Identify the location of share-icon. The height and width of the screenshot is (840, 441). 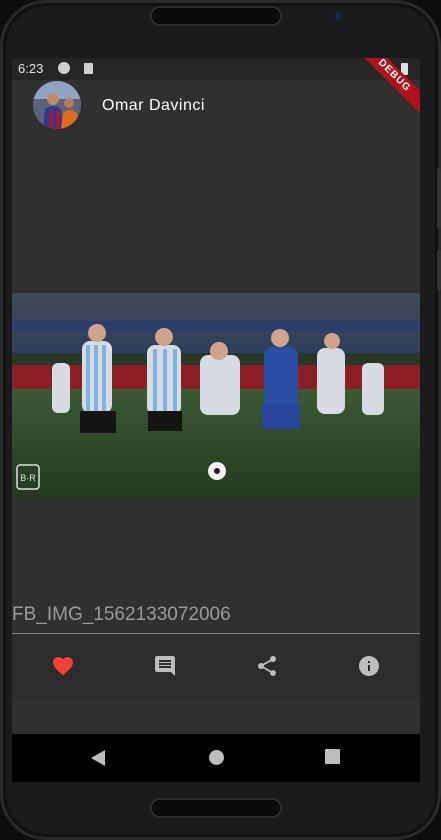
(267, 666).